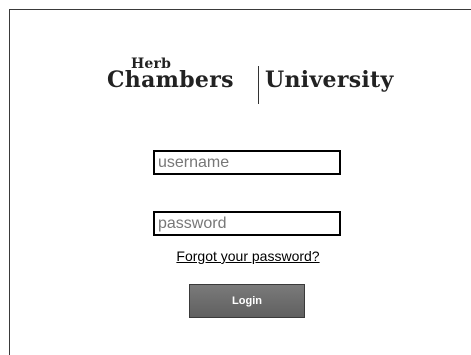  What do you see at coordinates (248, 256) in the screenshot?
I see `forgot-password-link: Forgot your password?` at bounding box center [248, 256].